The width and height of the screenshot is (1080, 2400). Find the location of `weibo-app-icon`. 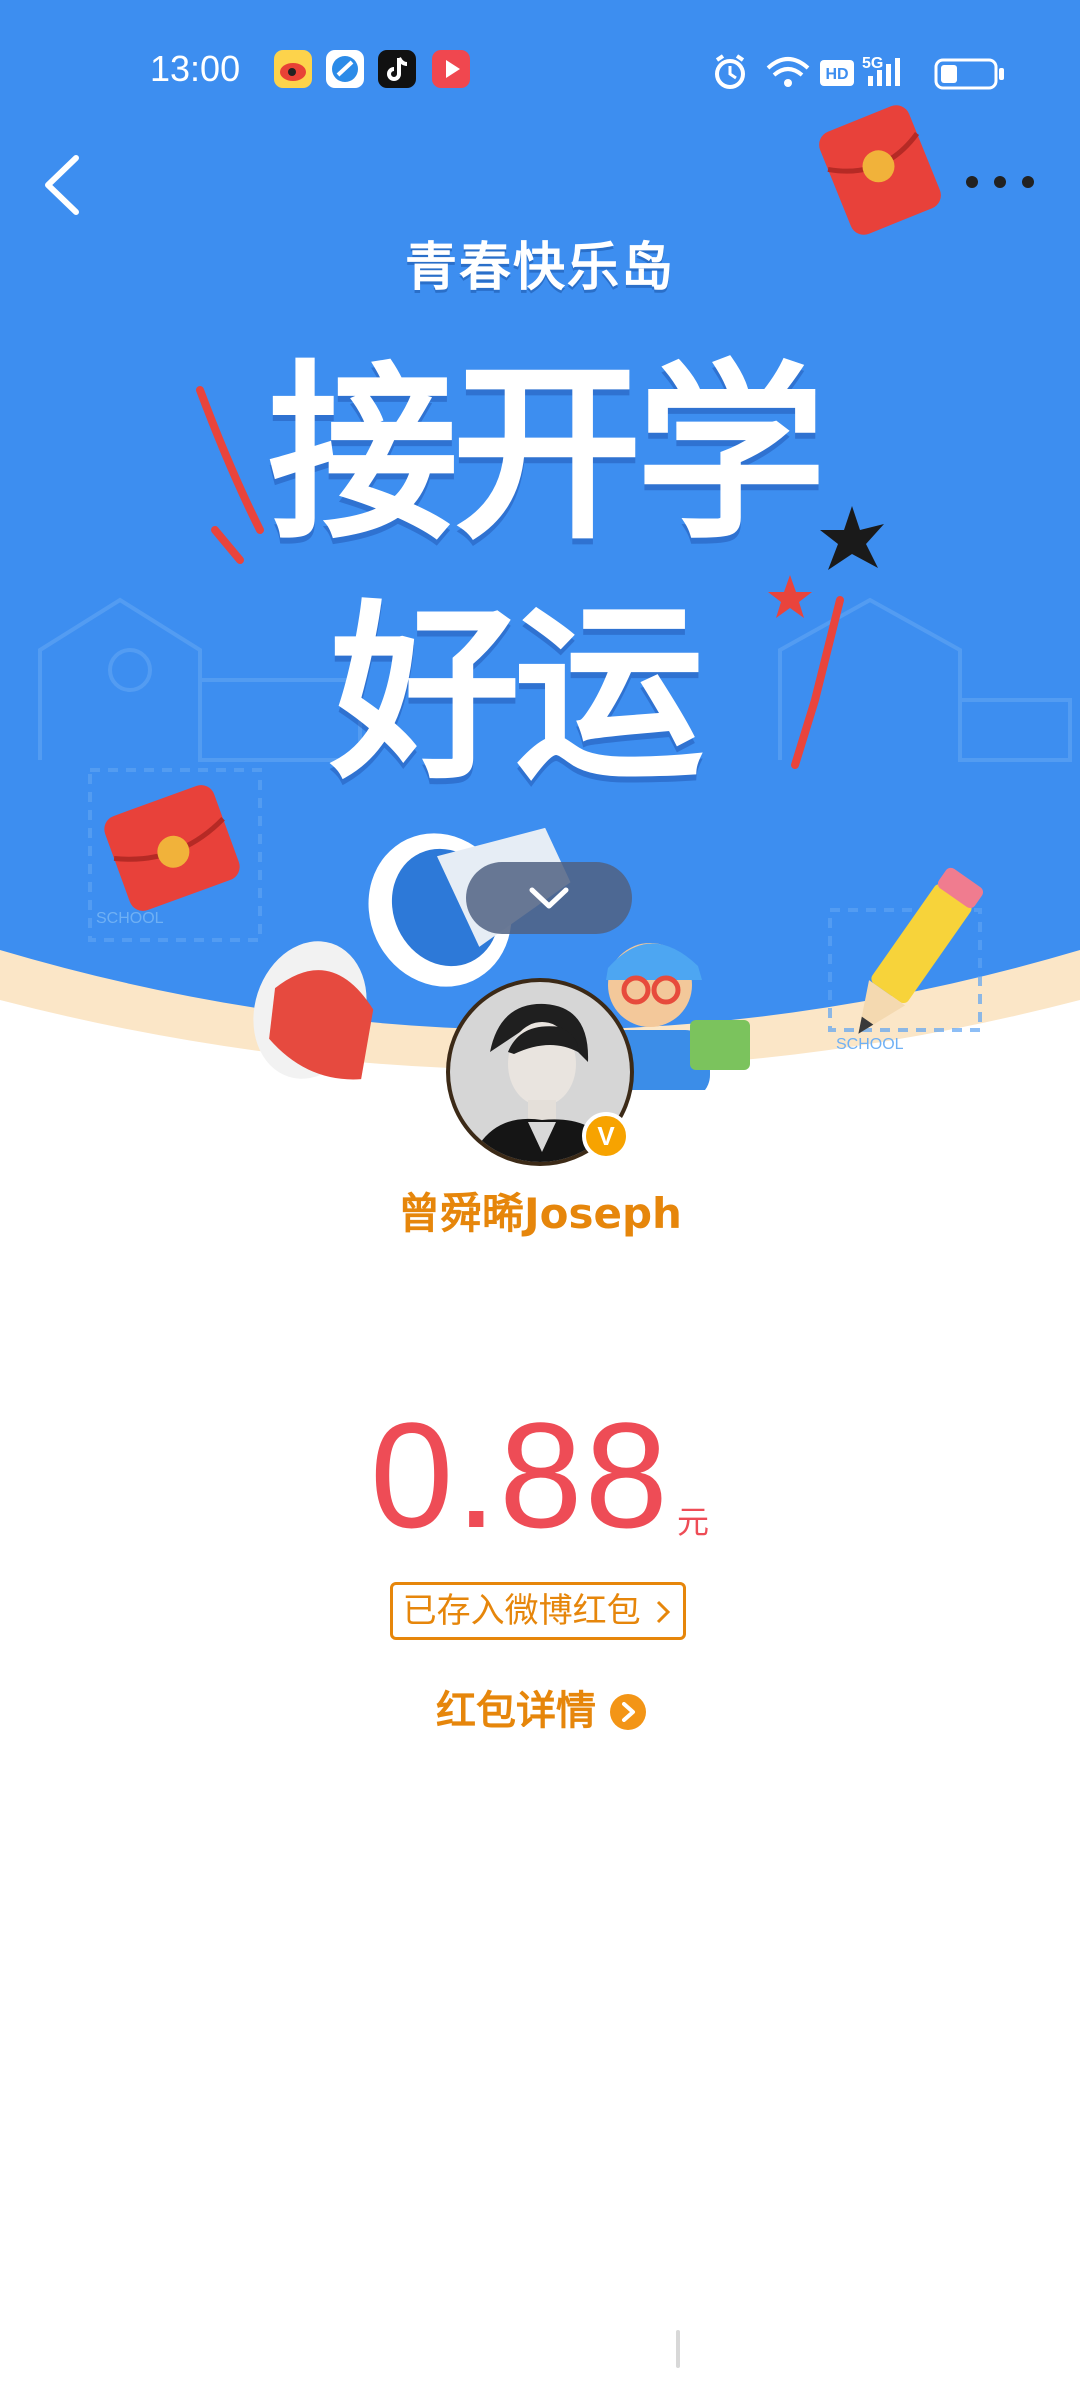

weibo-app-icon is located at coordinates (293, 69).